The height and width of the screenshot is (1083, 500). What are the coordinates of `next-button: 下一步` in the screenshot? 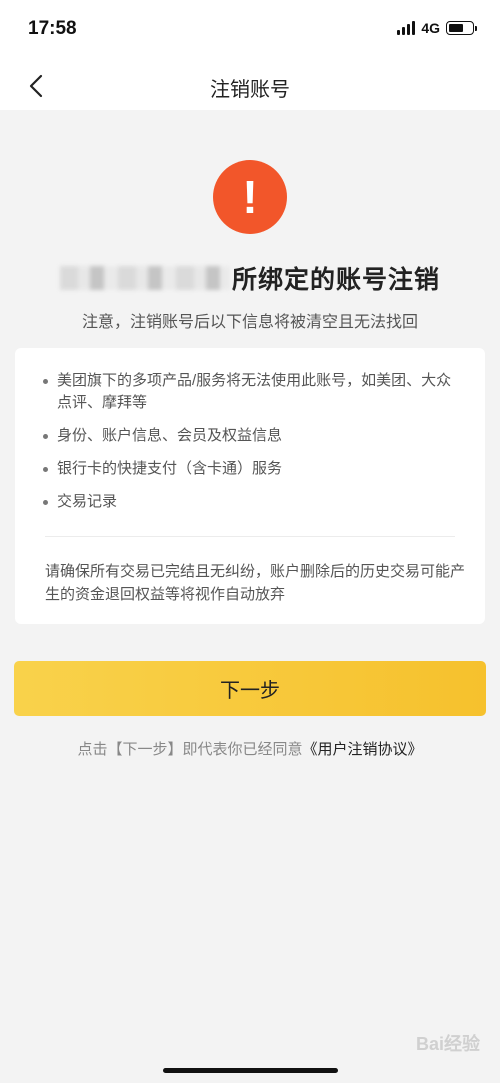 It's located at (250, 688).